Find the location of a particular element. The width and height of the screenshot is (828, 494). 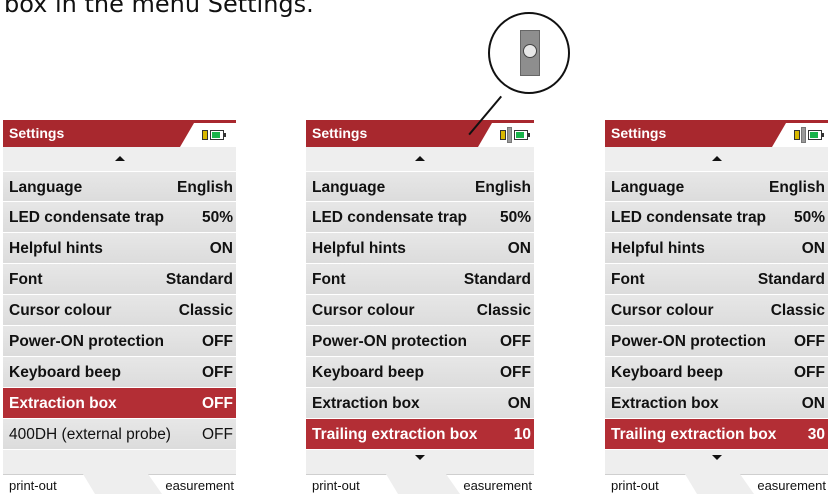

setting-value: Standard is located at coordinates (497, 279).